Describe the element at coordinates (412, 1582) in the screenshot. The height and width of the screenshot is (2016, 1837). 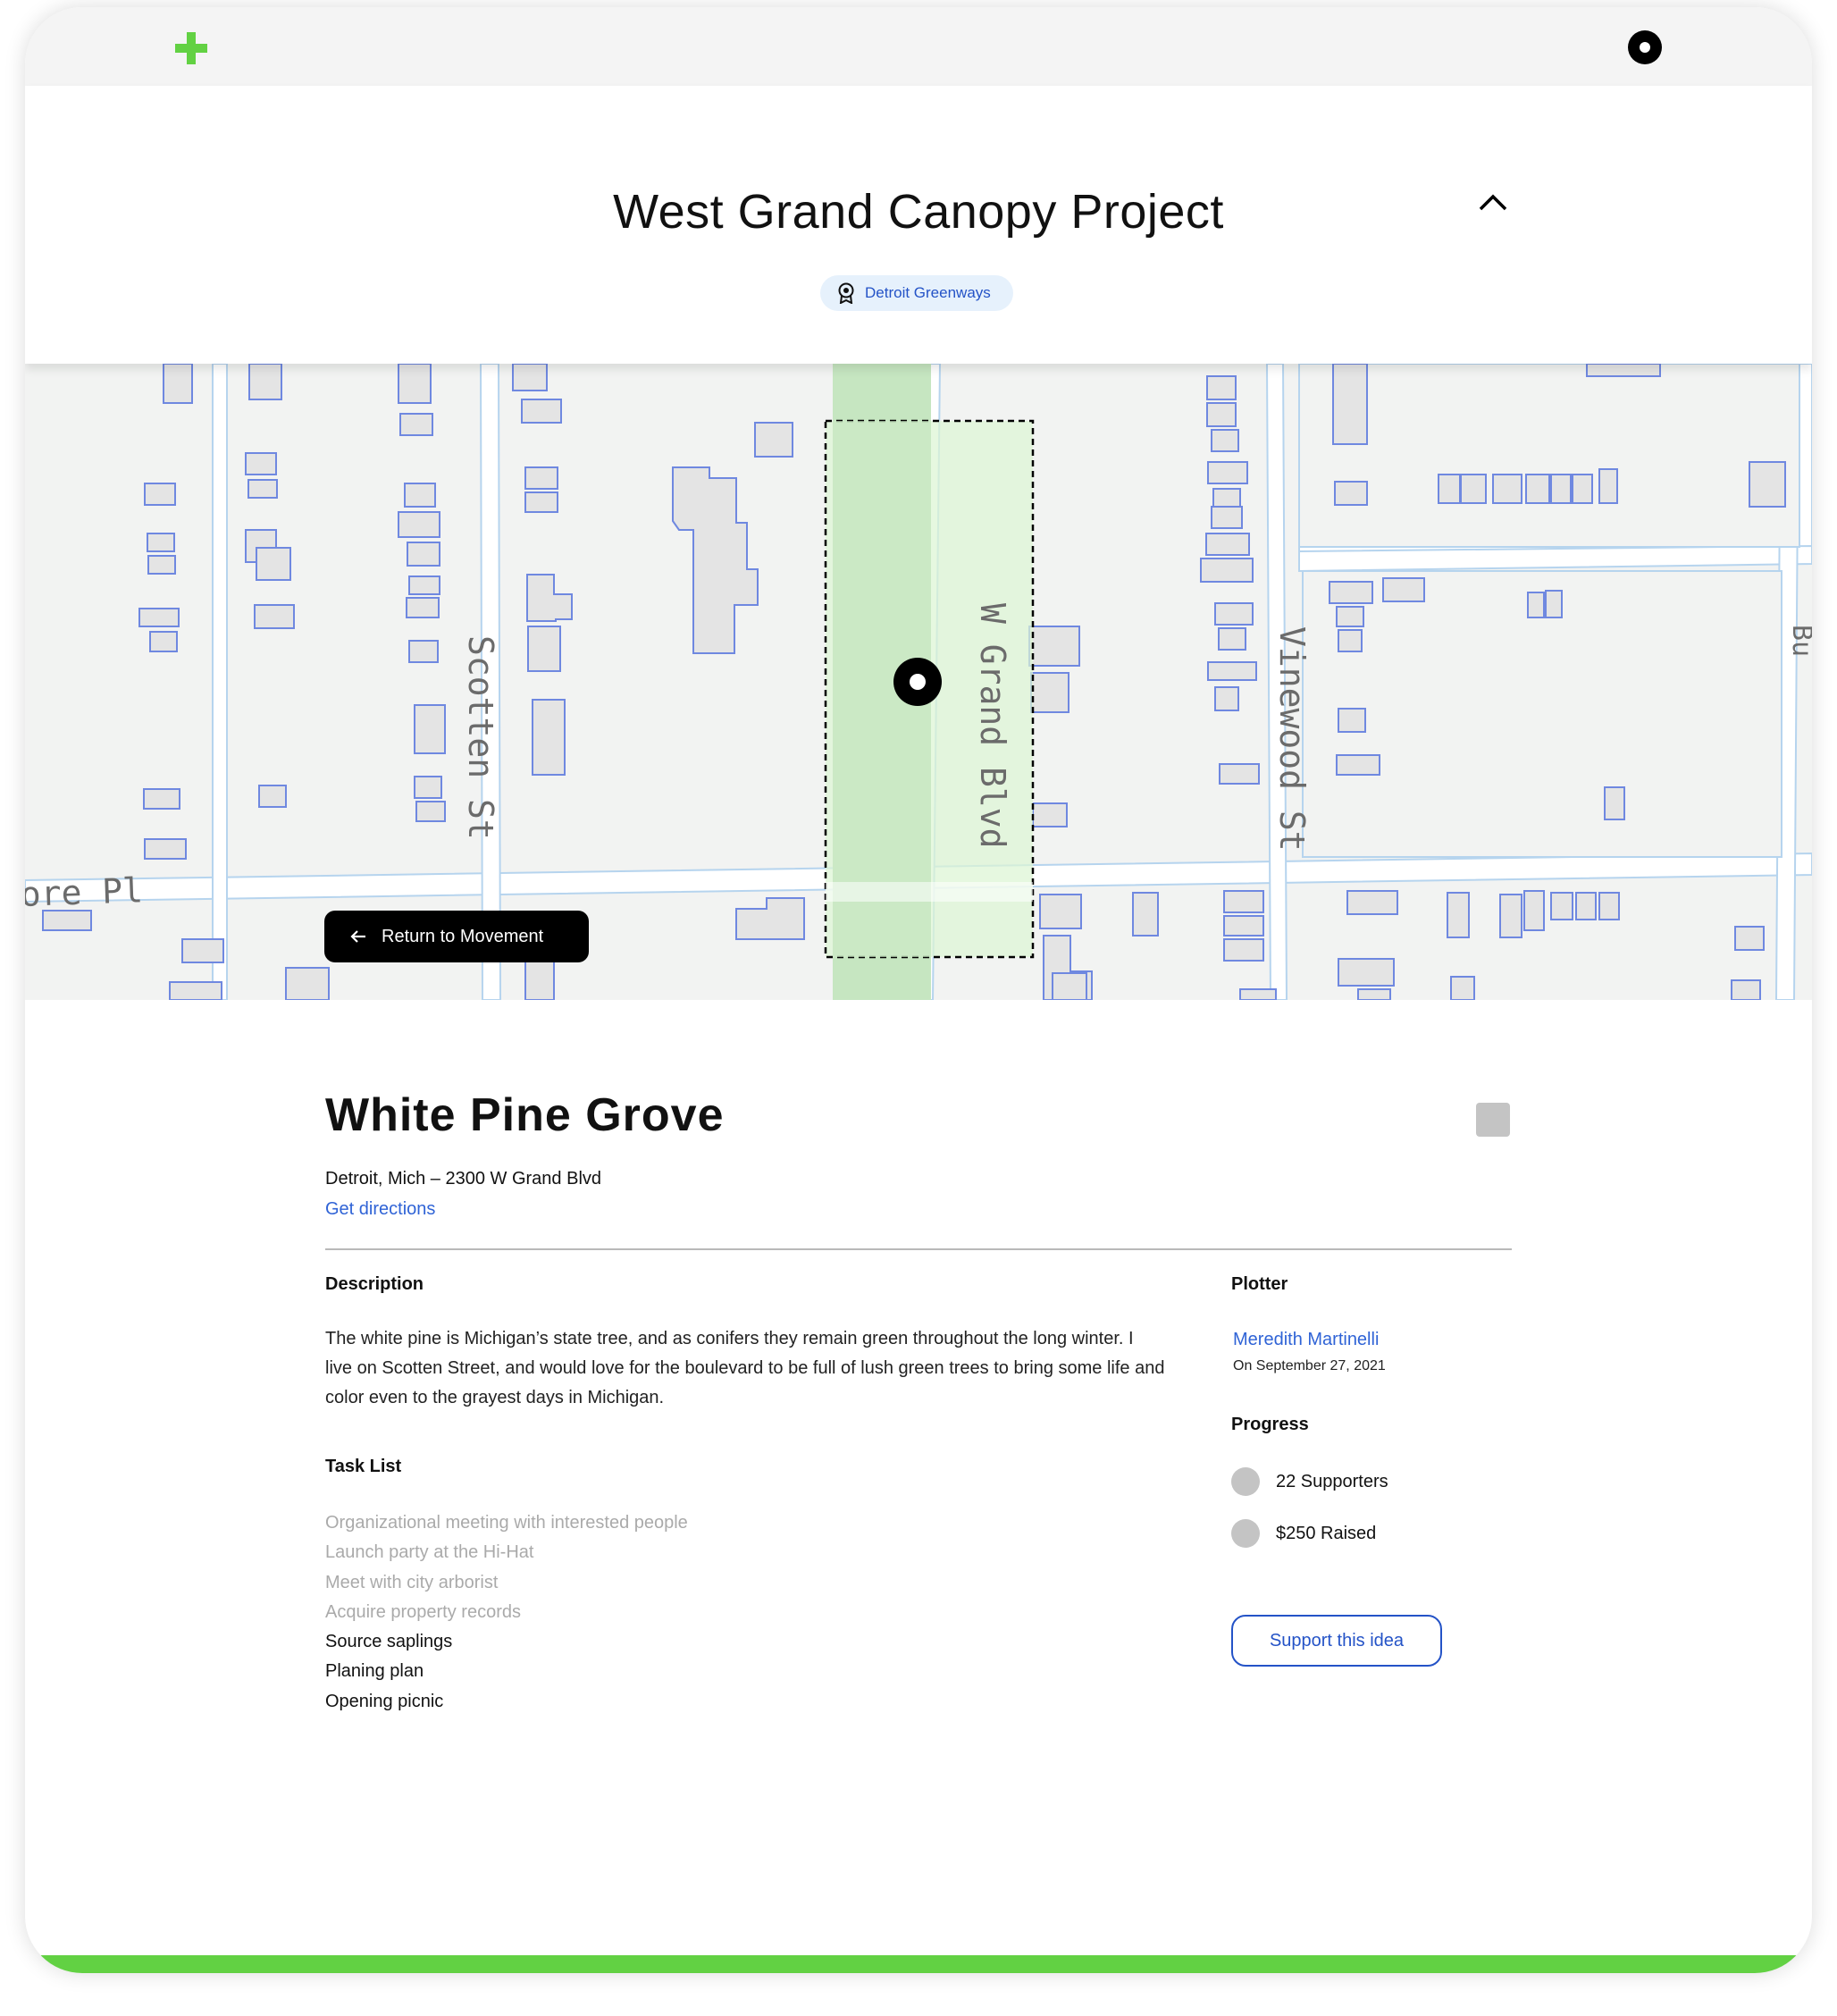
I see `task-item: Meet with city arborist` at that location.